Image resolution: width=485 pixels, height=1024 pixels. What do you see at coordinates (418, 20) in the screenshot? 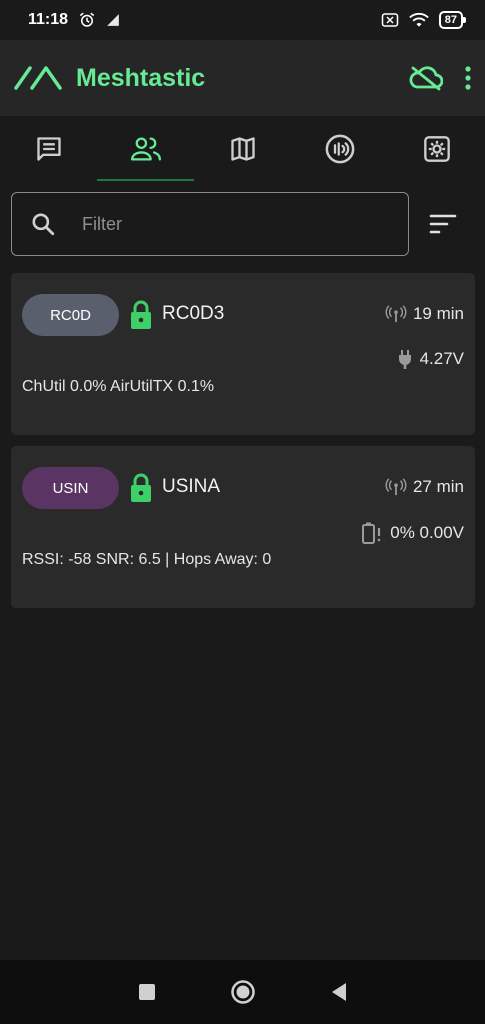
I see `wifi-icon` at bounding box center [418, 20].